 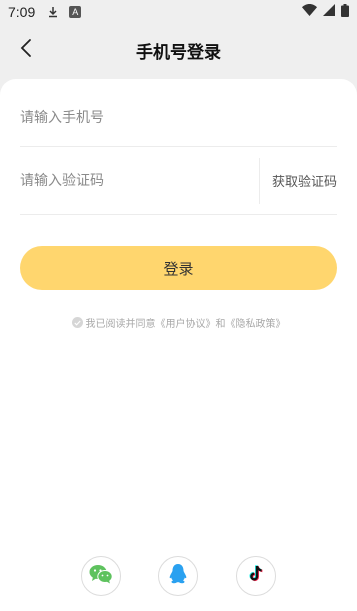 I want to click on chevron-left-icon, so click(x=26, y=50).